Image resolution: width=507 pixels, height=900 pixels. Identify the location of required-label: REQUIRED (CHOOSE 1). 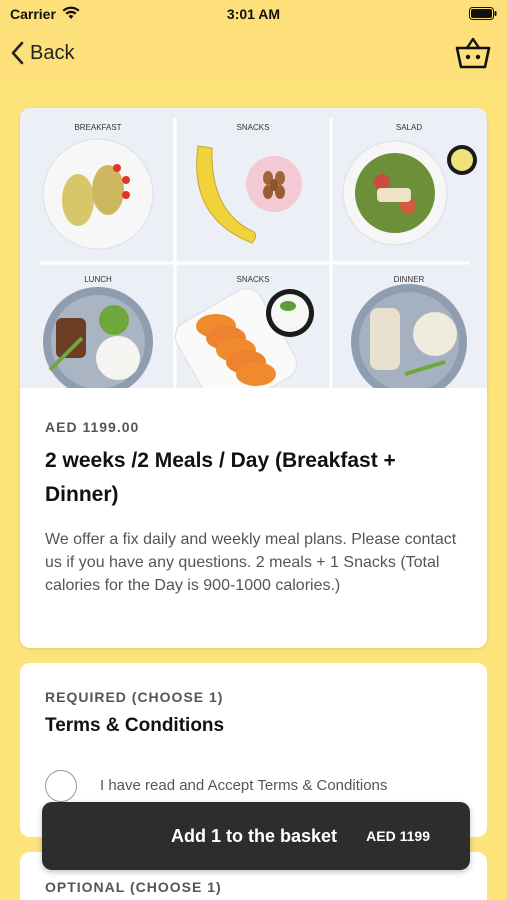
(134, 697).